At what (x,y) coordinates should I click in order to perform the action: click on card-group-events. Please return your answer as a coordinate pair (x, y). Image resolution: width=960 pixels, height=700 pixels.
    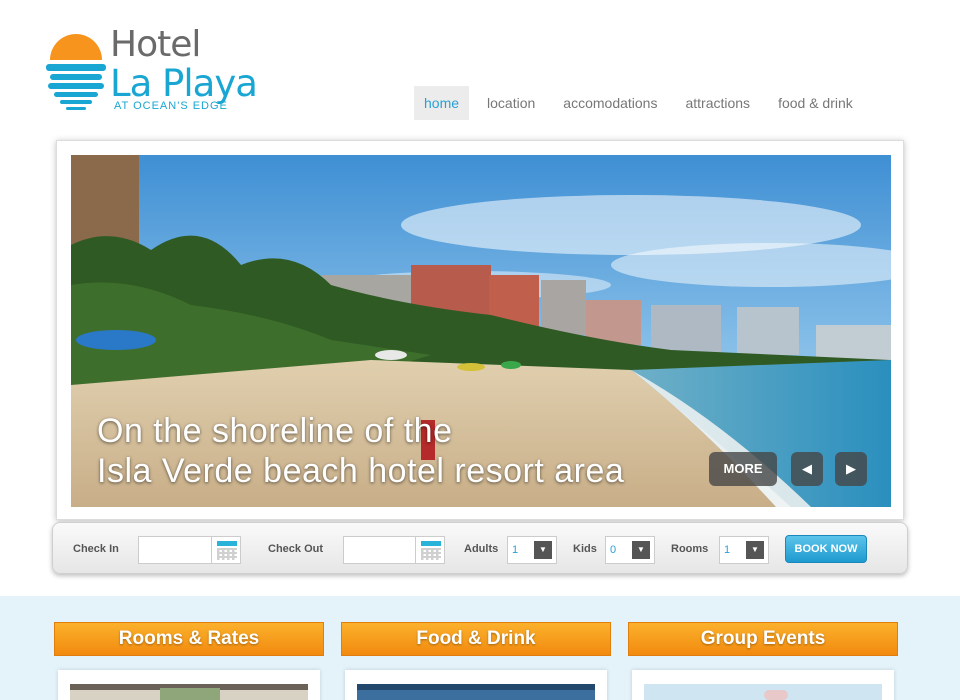
    Looking at the image, I should click on (763, 685).